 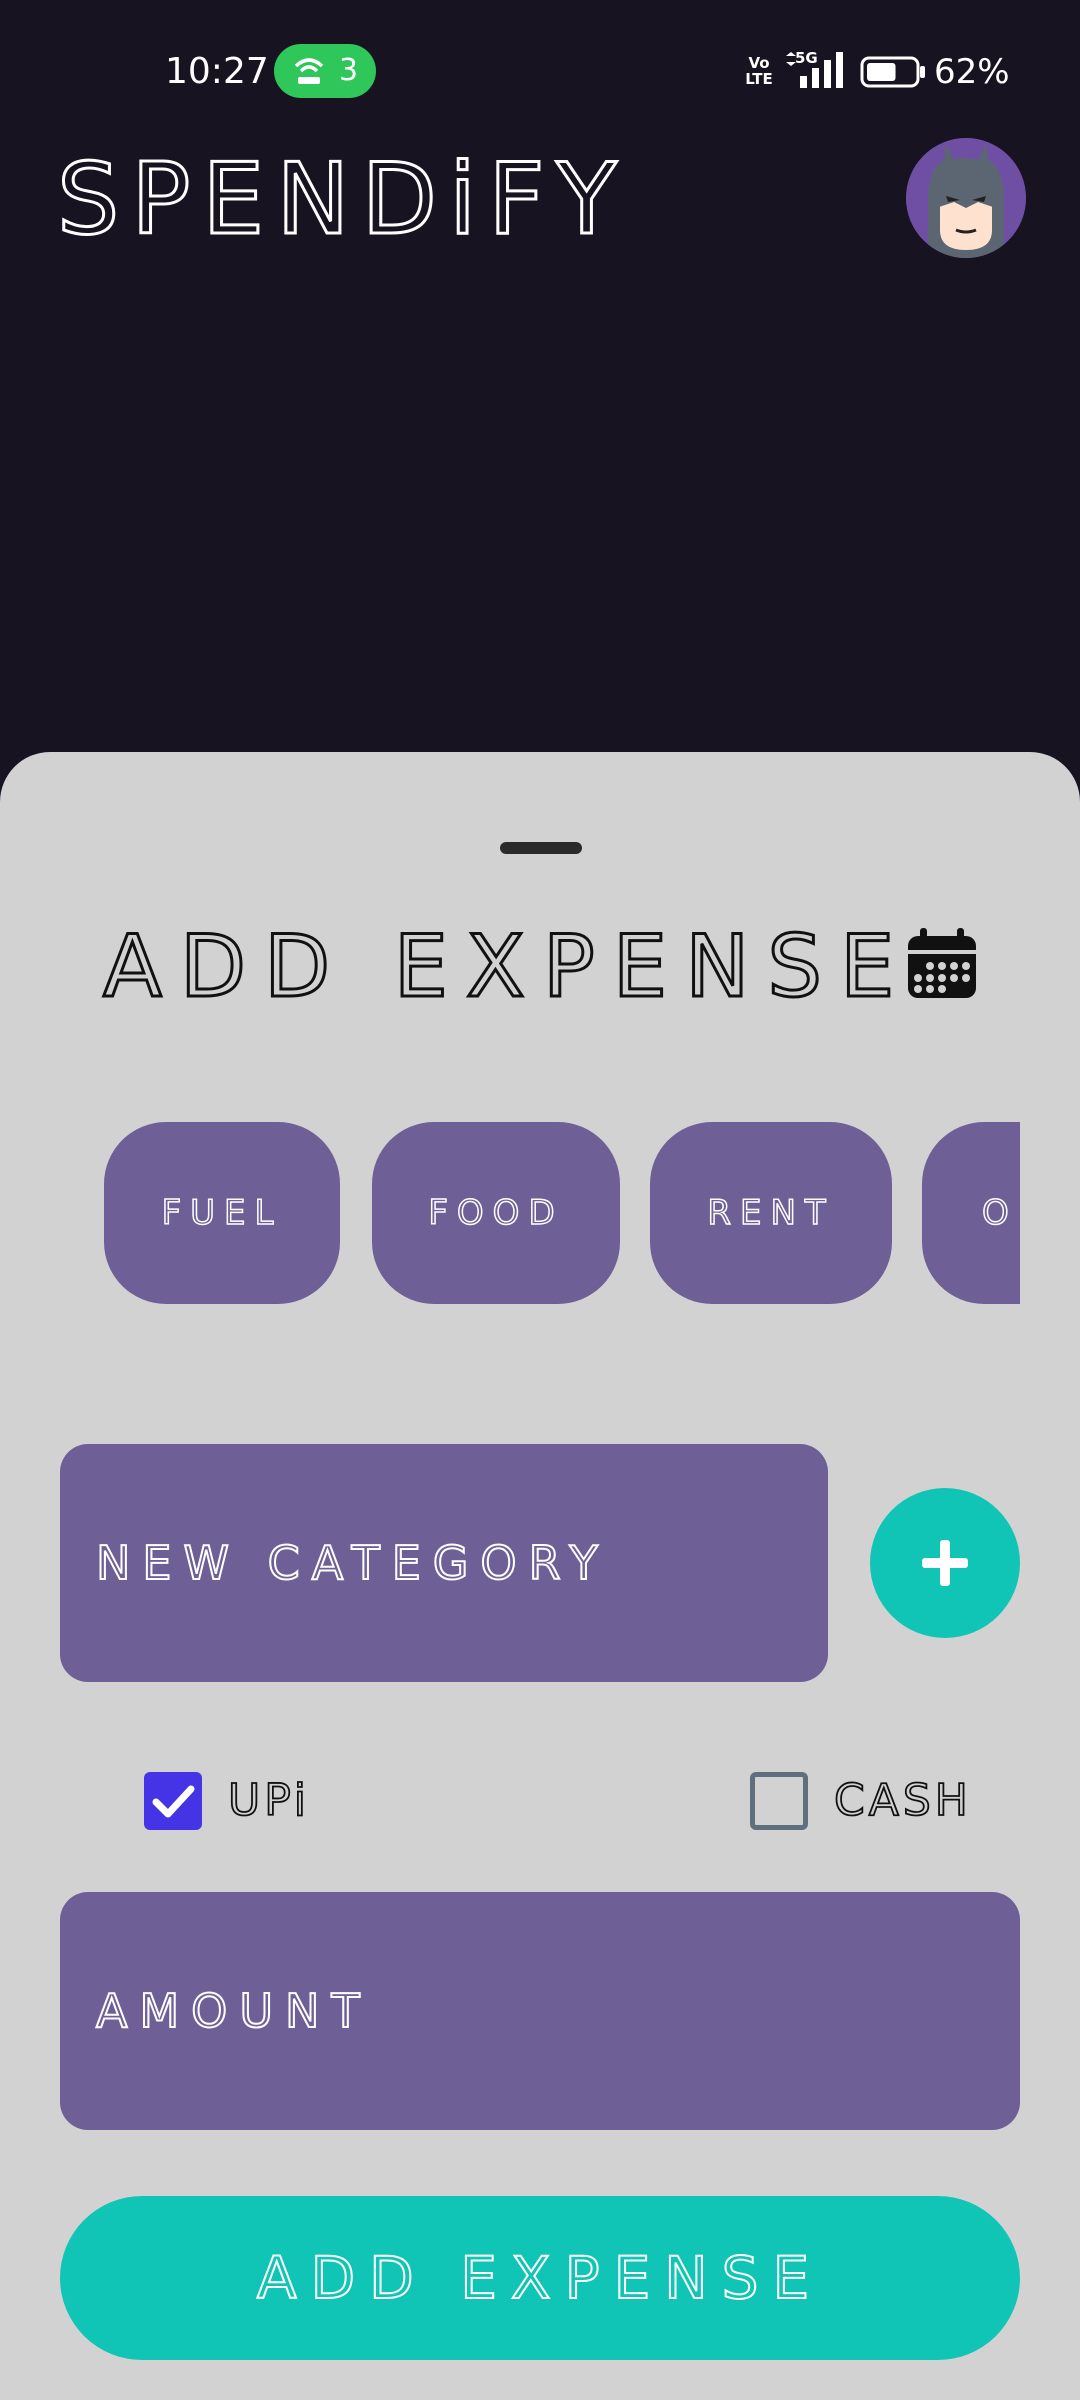 I want to click on plus-icon, so click(x=945, y=1563).